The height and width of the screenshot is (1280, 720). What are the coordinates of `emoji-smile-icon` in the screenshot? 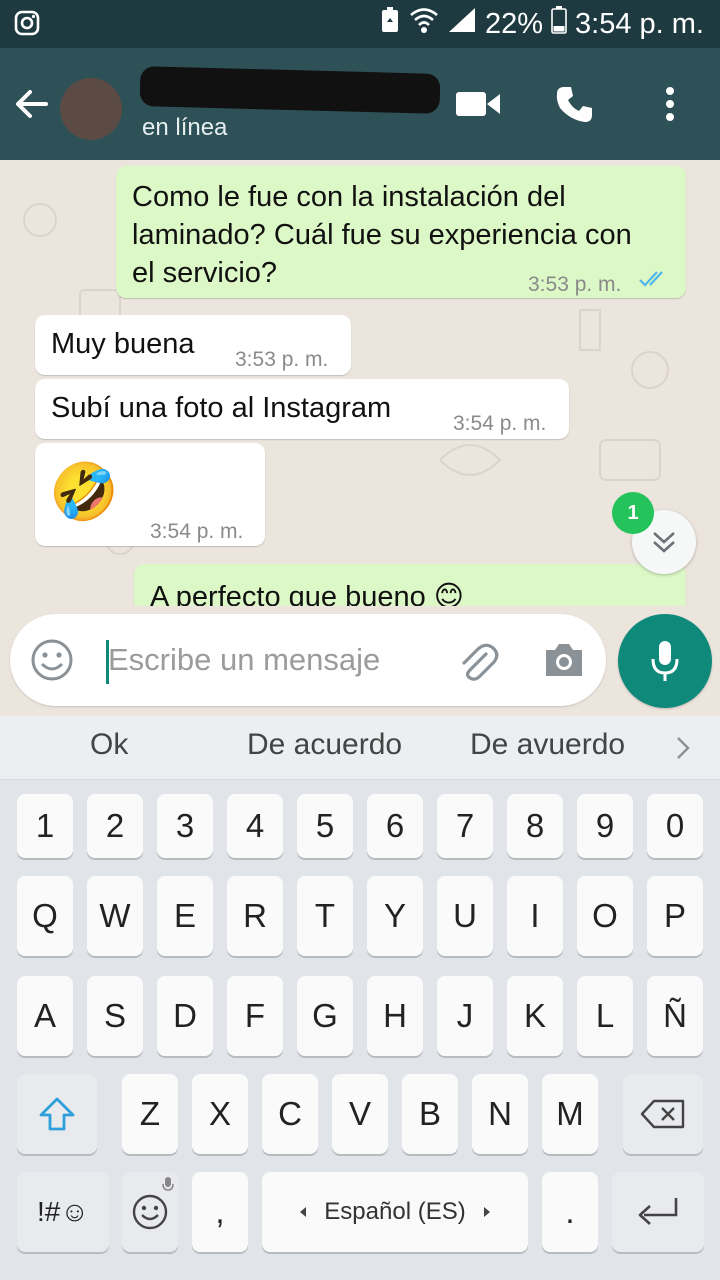 It's located at (150, 1212).